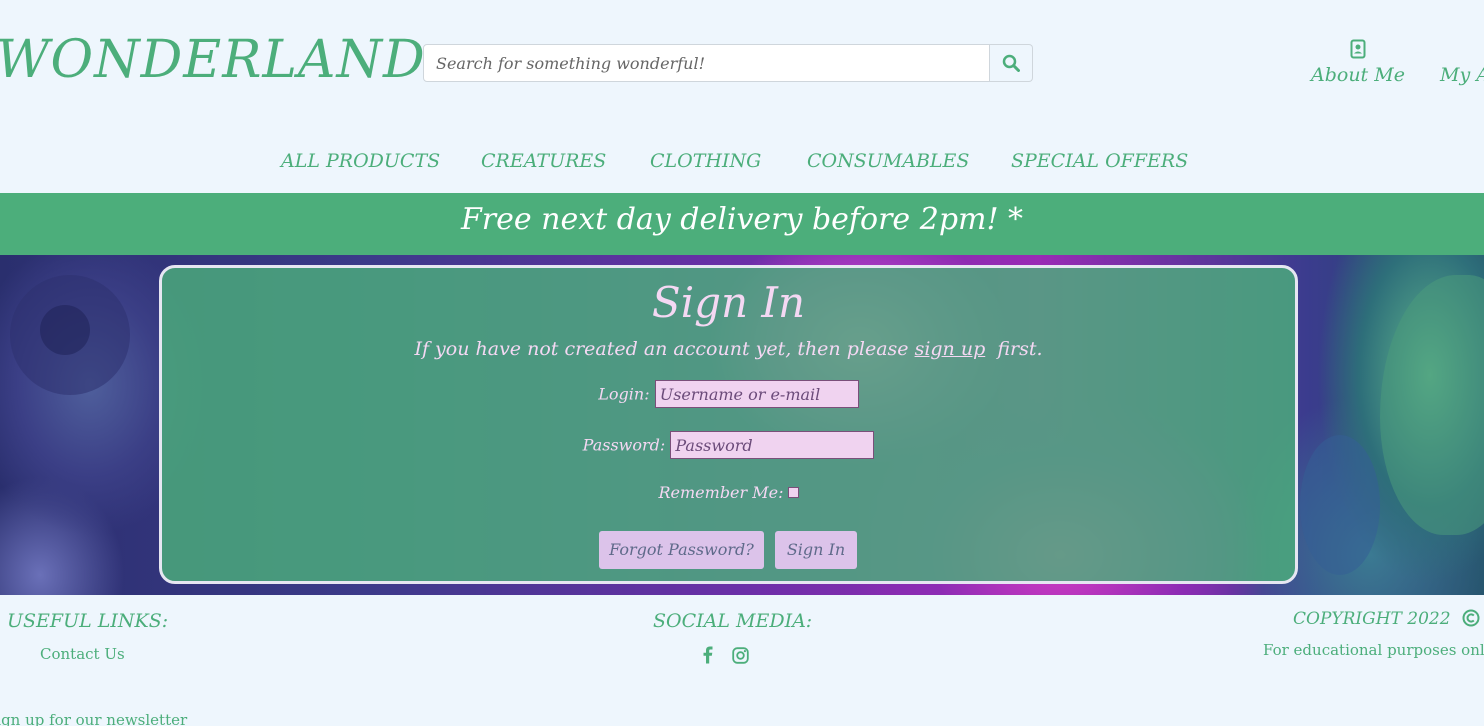  What do you see at coordinates (681, 550) in the screenshot?
I see `forgot-password-button: Forgot Password?` at bounding box center [681, 550].